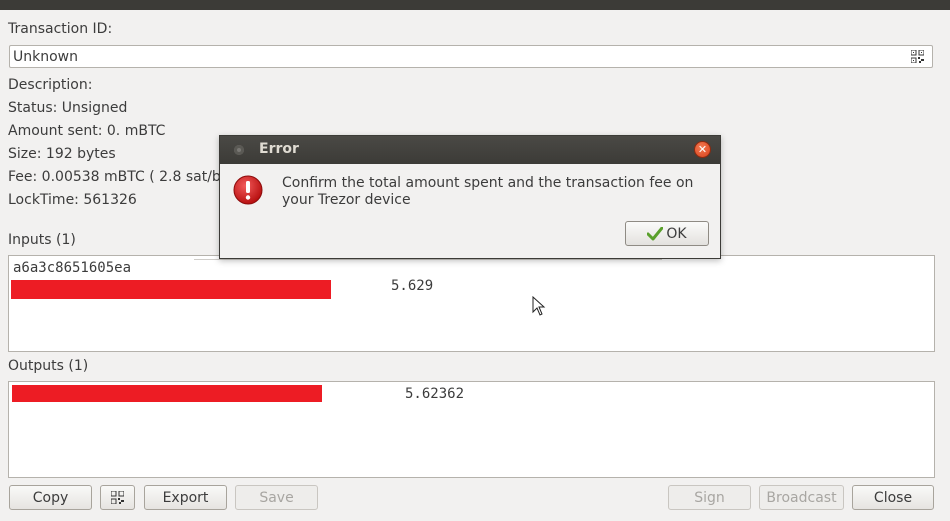 The height and width of the screenshot is (521, 950). Describe the element at coordinates (239, 150) in the screenshot. I see `window-menu-icon` at that location.